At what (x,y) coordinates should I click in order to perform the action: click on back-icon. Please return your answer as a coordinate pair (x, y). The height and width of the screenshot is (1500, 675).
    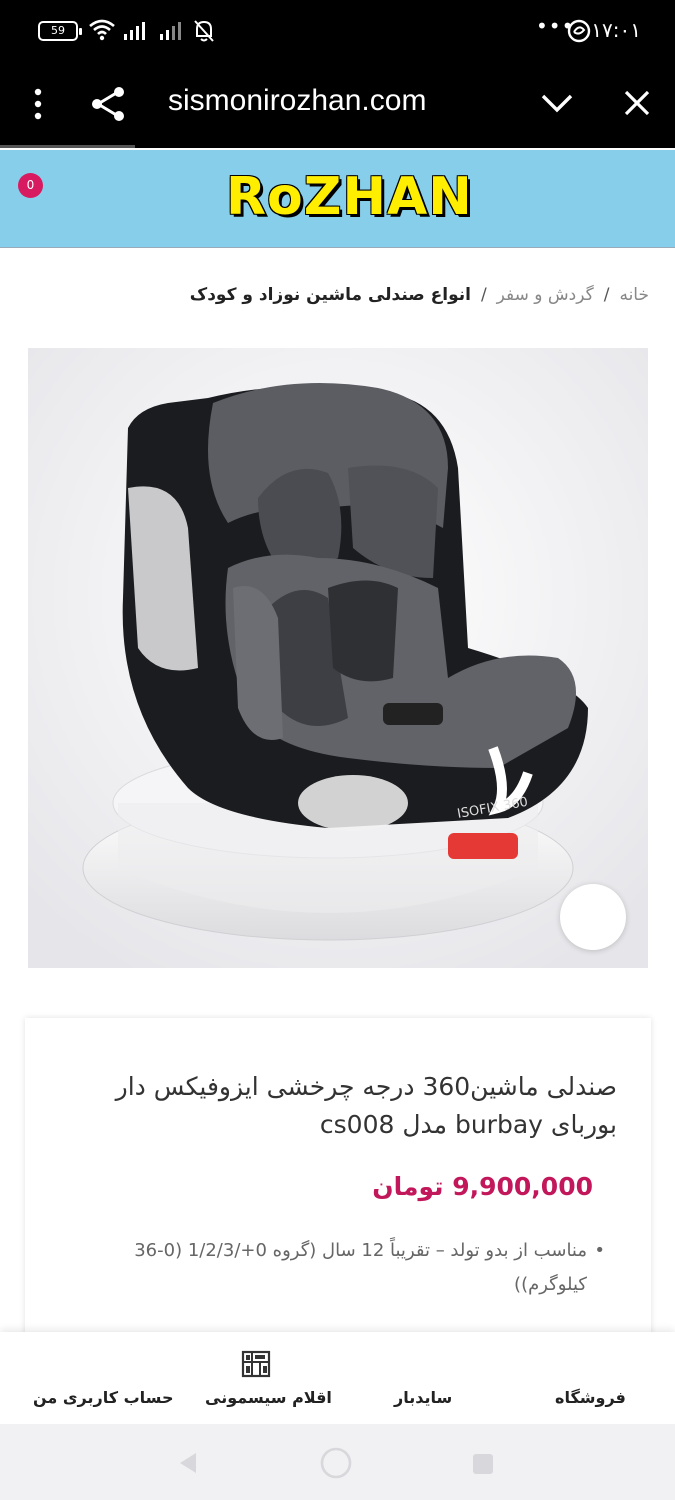
    Looking at the image, I should click on (188, 1463).